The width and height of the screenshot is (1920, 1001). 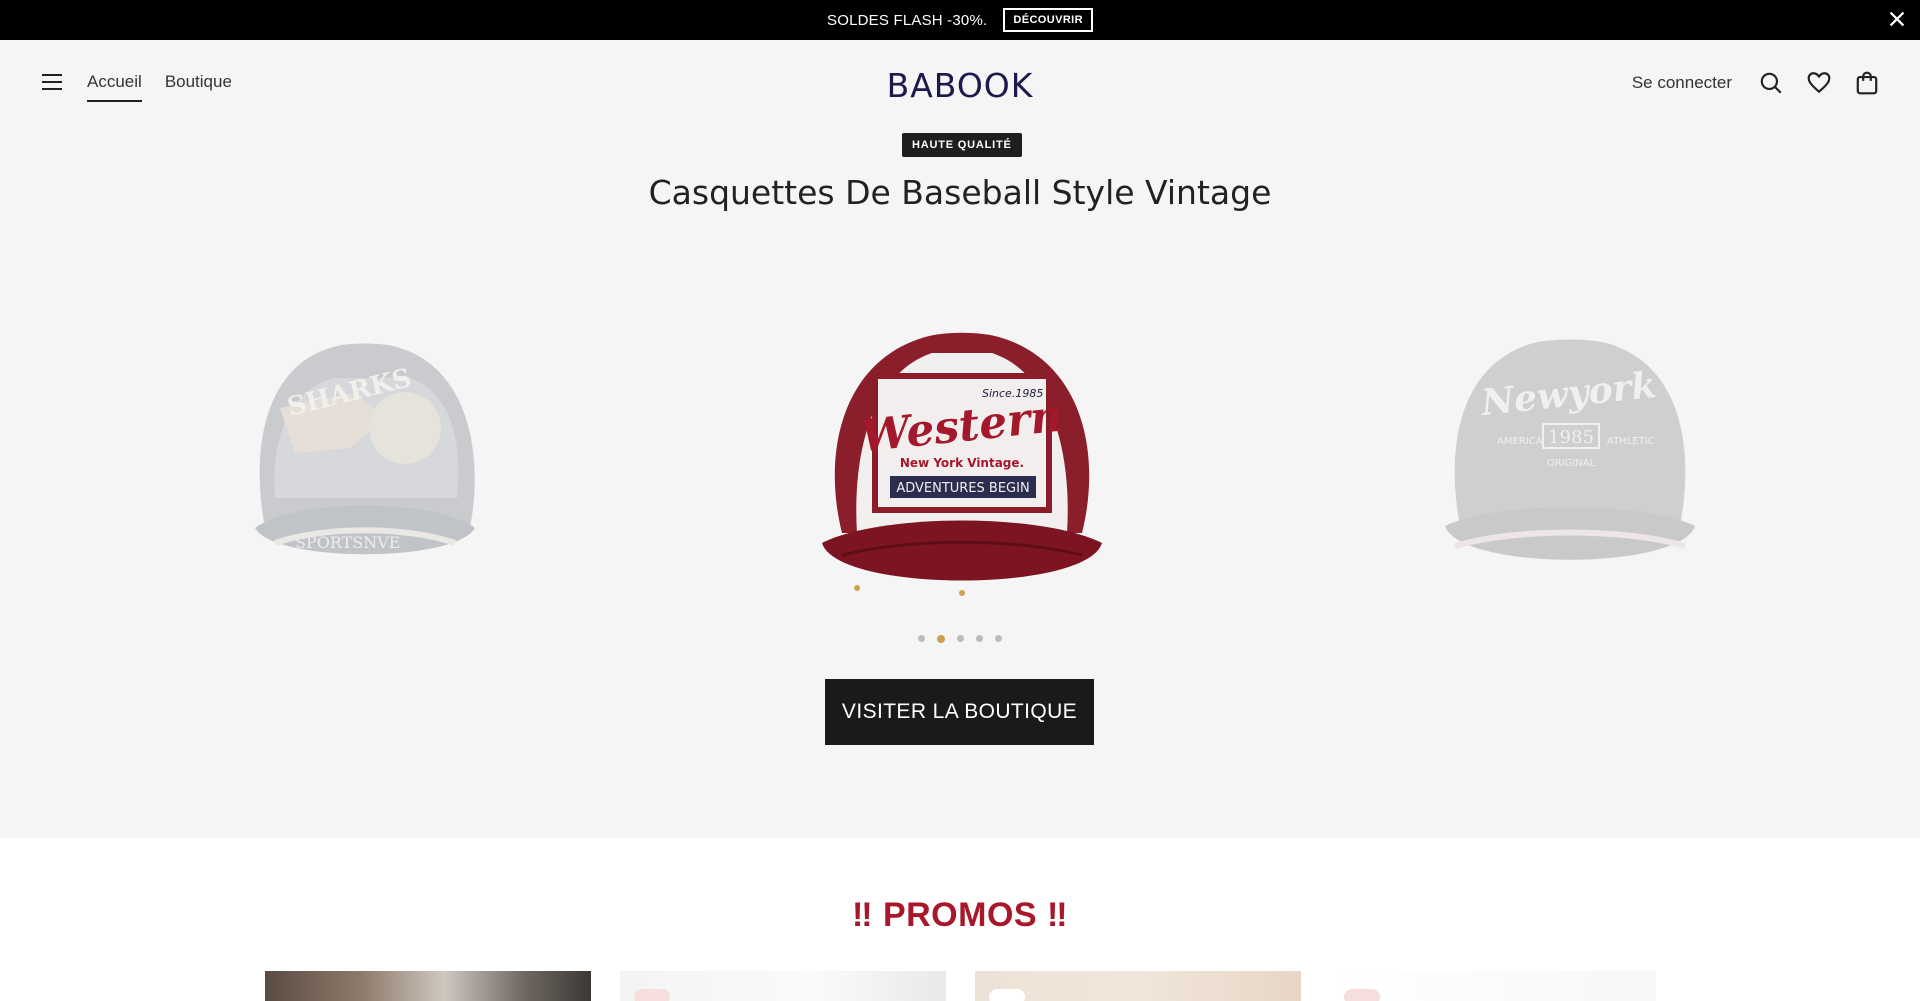 I want to click on promos-title: PROMOS, so click(x=960, y=915).